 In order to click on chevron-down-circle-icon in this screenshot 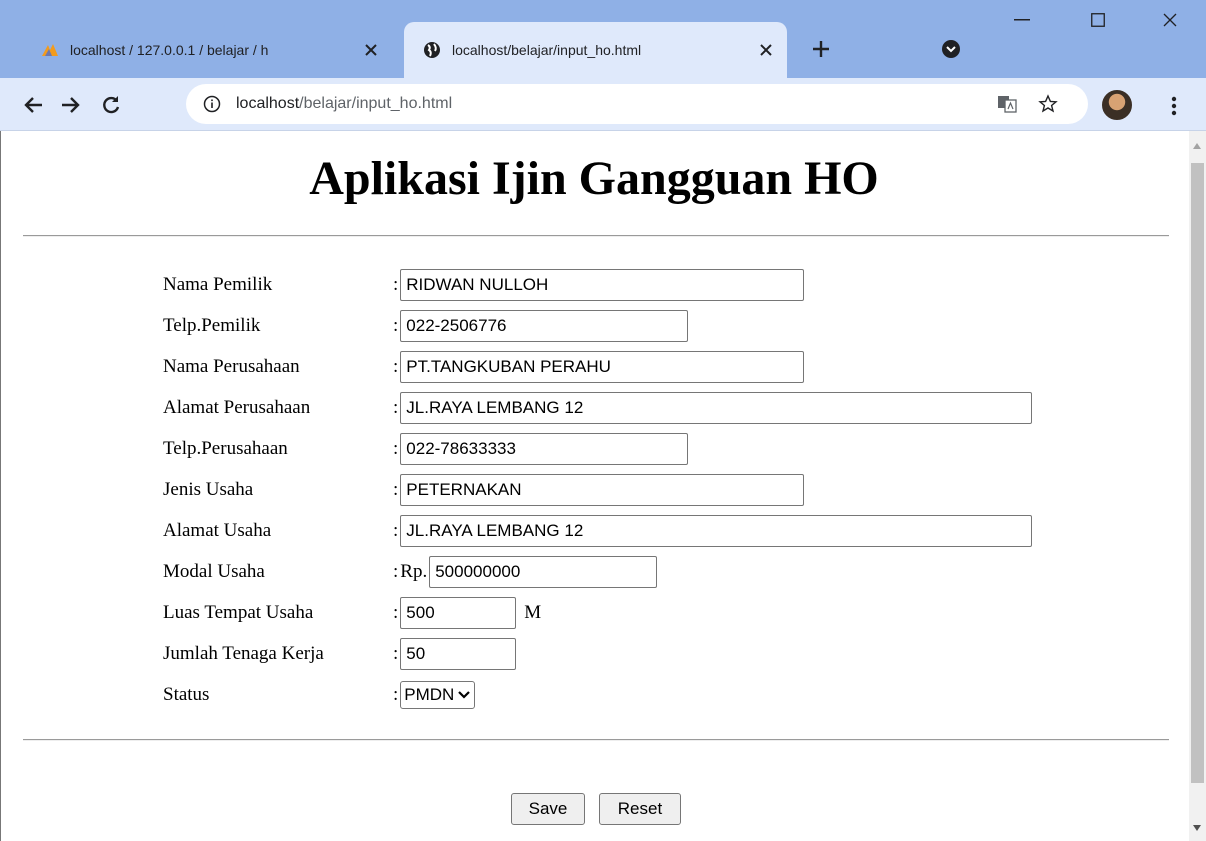, I will do `click(951, 49)`.